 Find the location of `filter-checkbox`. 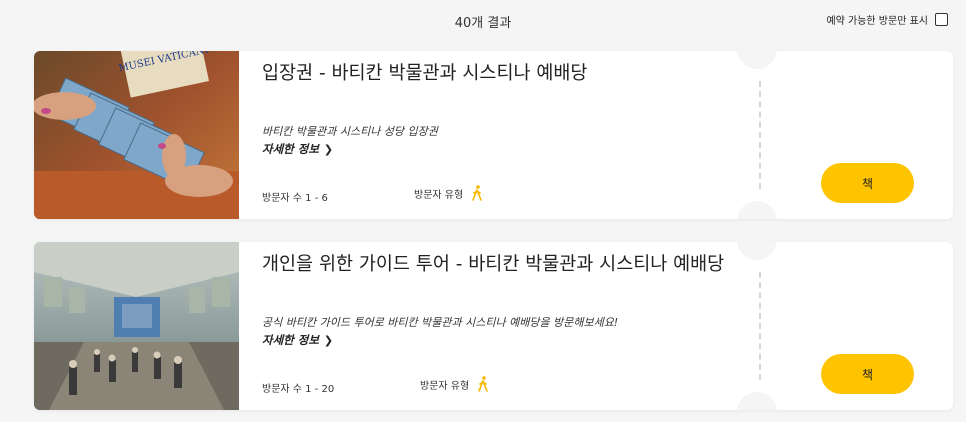

filter-checkbox is located at coordinates (941, 19).